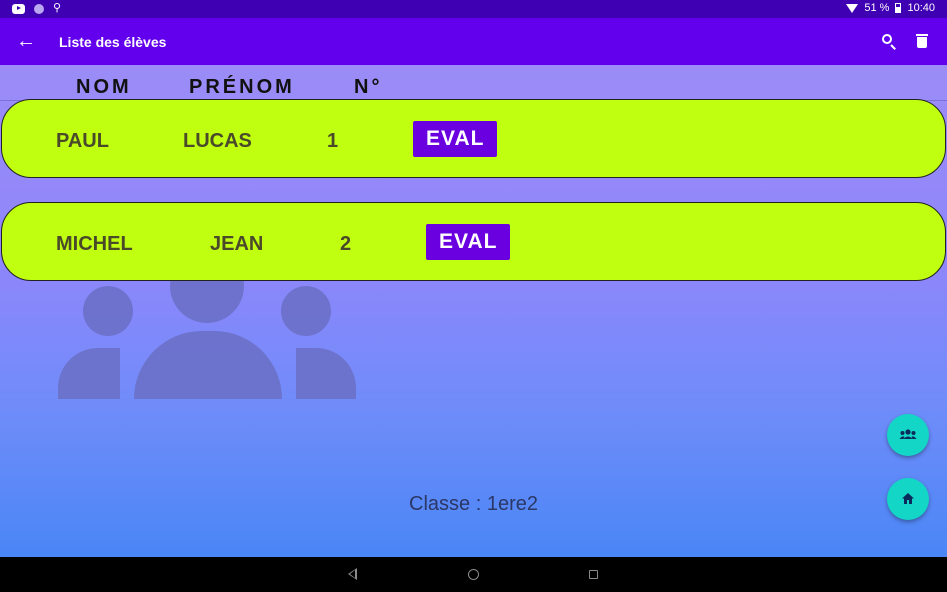 The height and width of the screenshot is (592, 947). I want to click on student-numero: 2, so click(346, 244).